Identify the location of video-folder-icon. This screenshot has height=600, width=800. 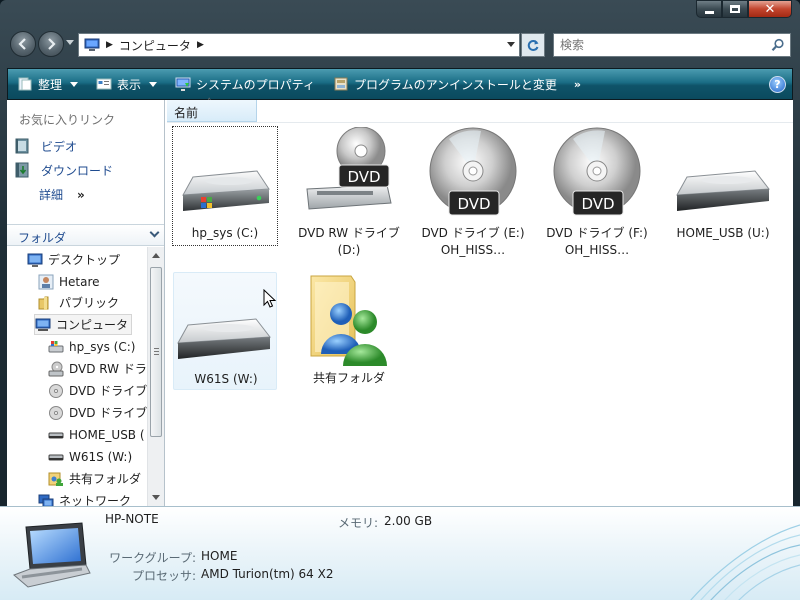
(22, 146).